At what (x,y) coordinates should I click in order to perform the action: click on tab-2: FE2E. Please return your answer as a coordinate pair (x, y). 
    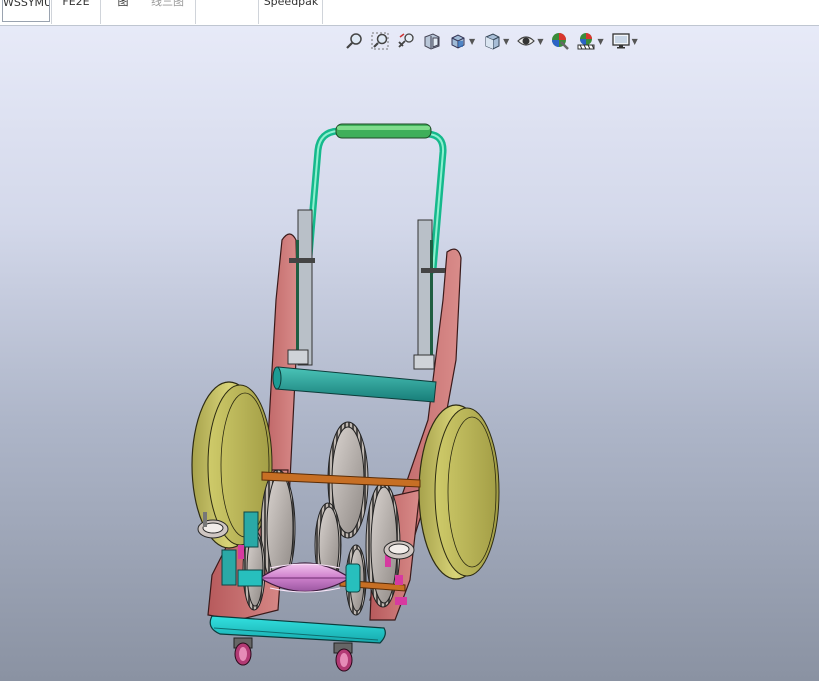
    Looking at the image, I should click on (76, 11).